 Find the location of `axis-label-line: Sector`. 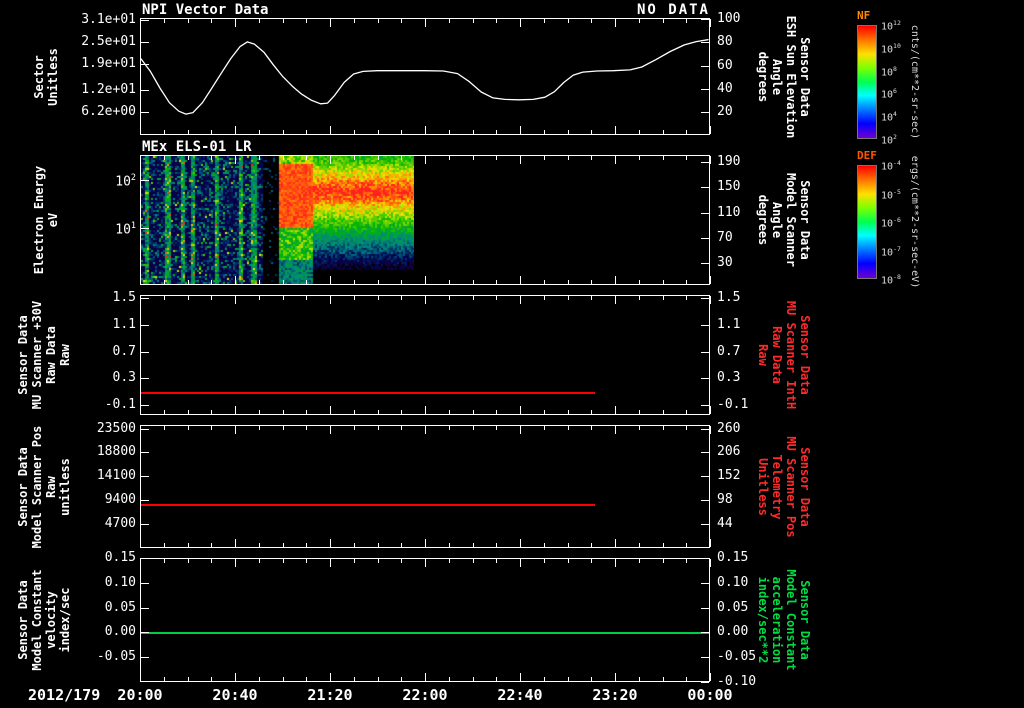

axis-label-line: Sector is located at coordinates (39, 76).